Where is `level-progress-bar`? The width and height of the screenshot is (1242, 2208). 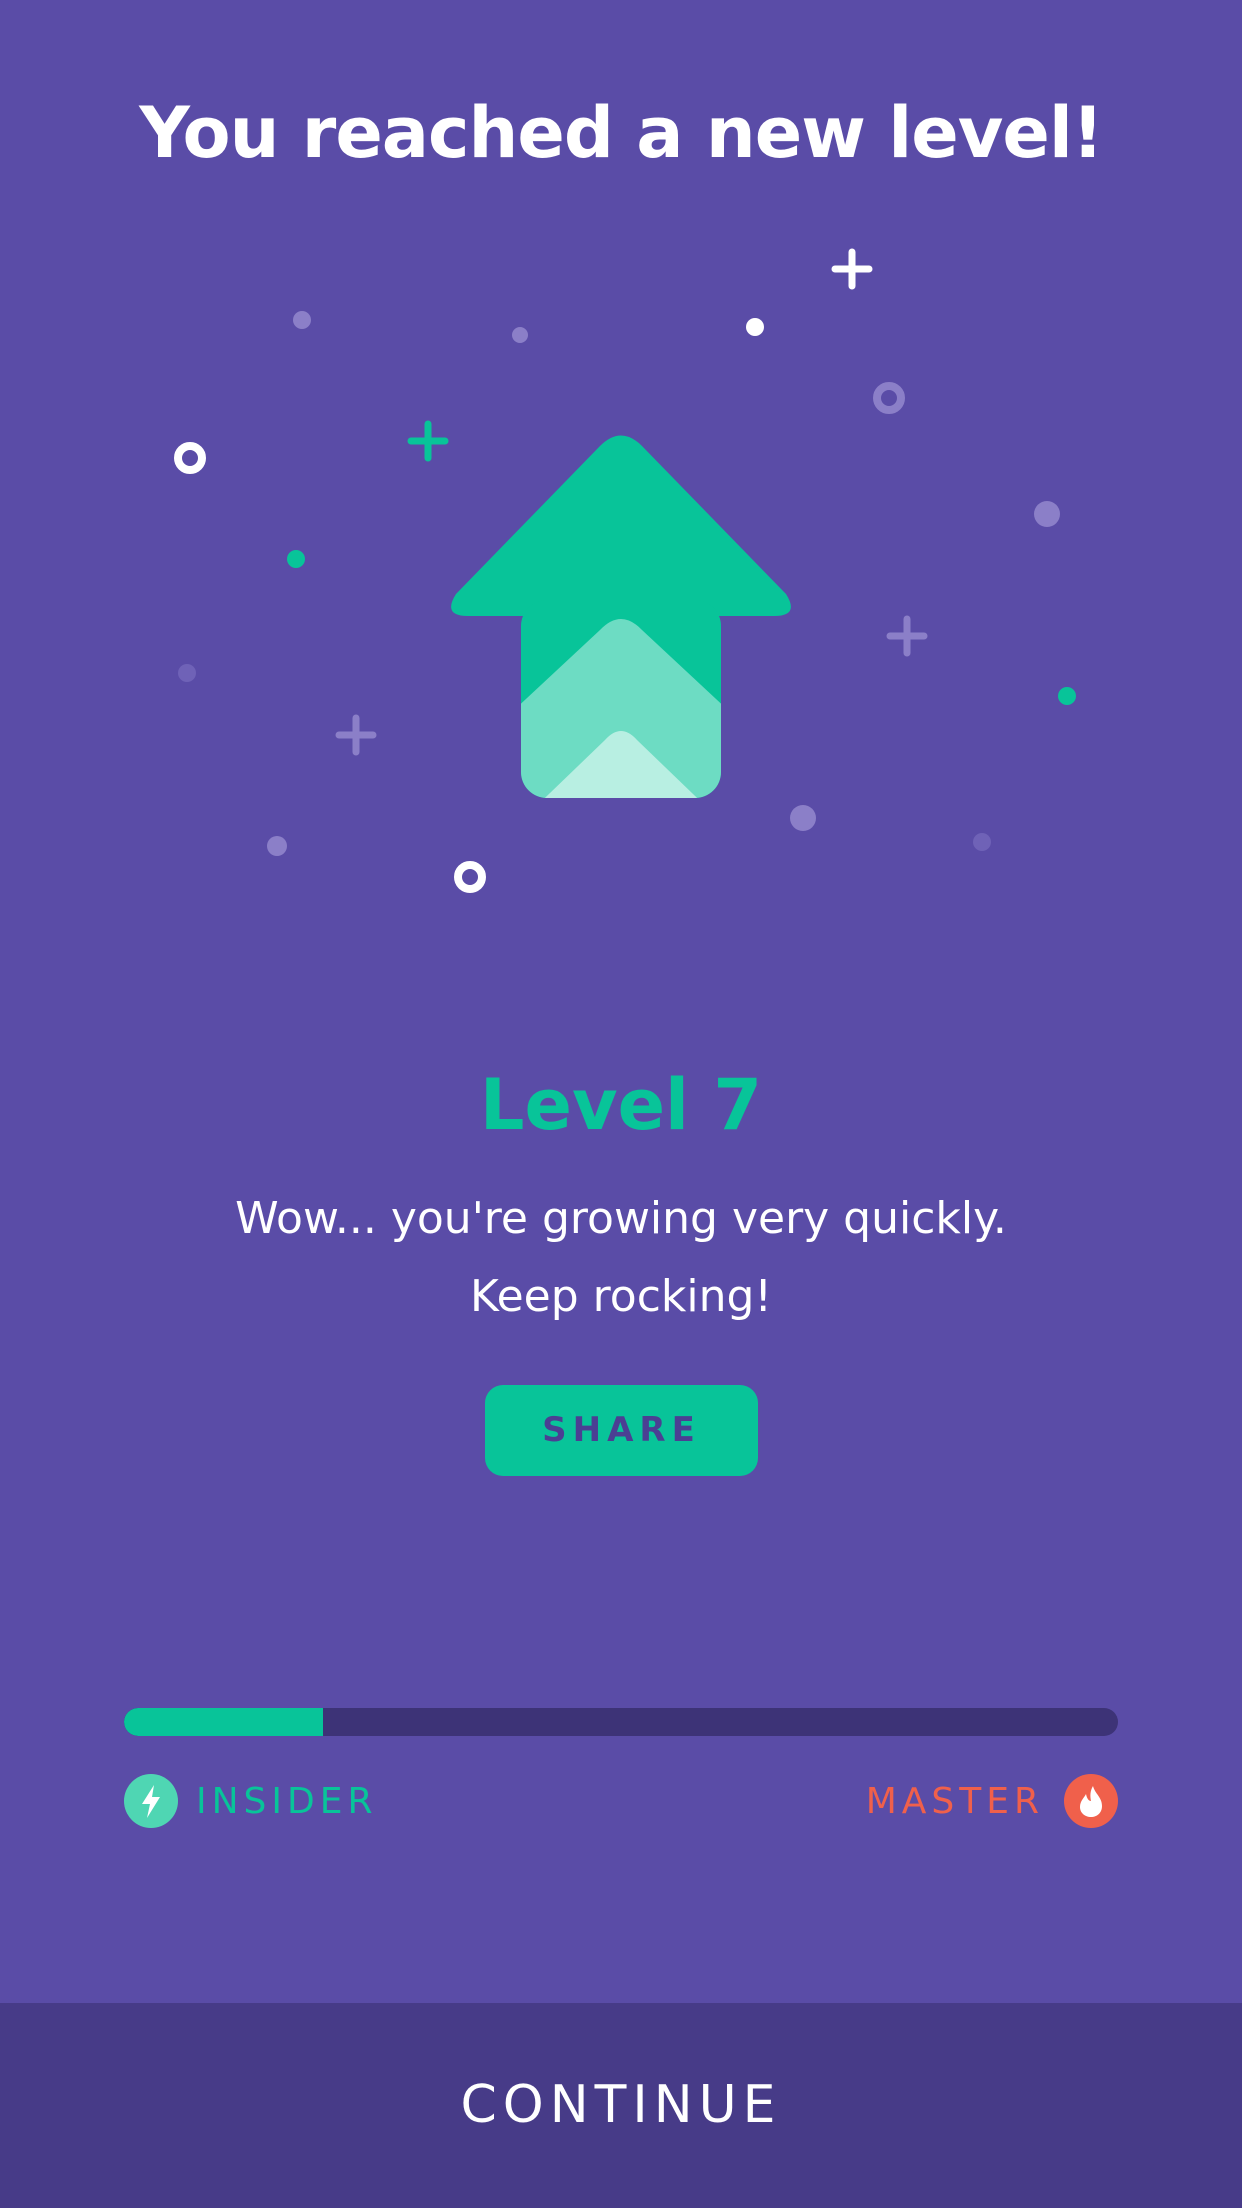 level-progress-bar is located at coordinates (621, 1722).